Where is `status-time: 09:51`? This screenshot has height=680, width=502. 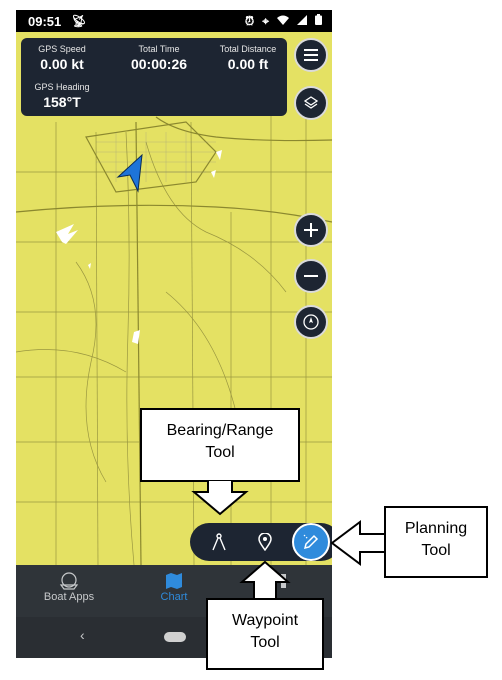
status-time: 09:51 is located at coordinates (45, 21).